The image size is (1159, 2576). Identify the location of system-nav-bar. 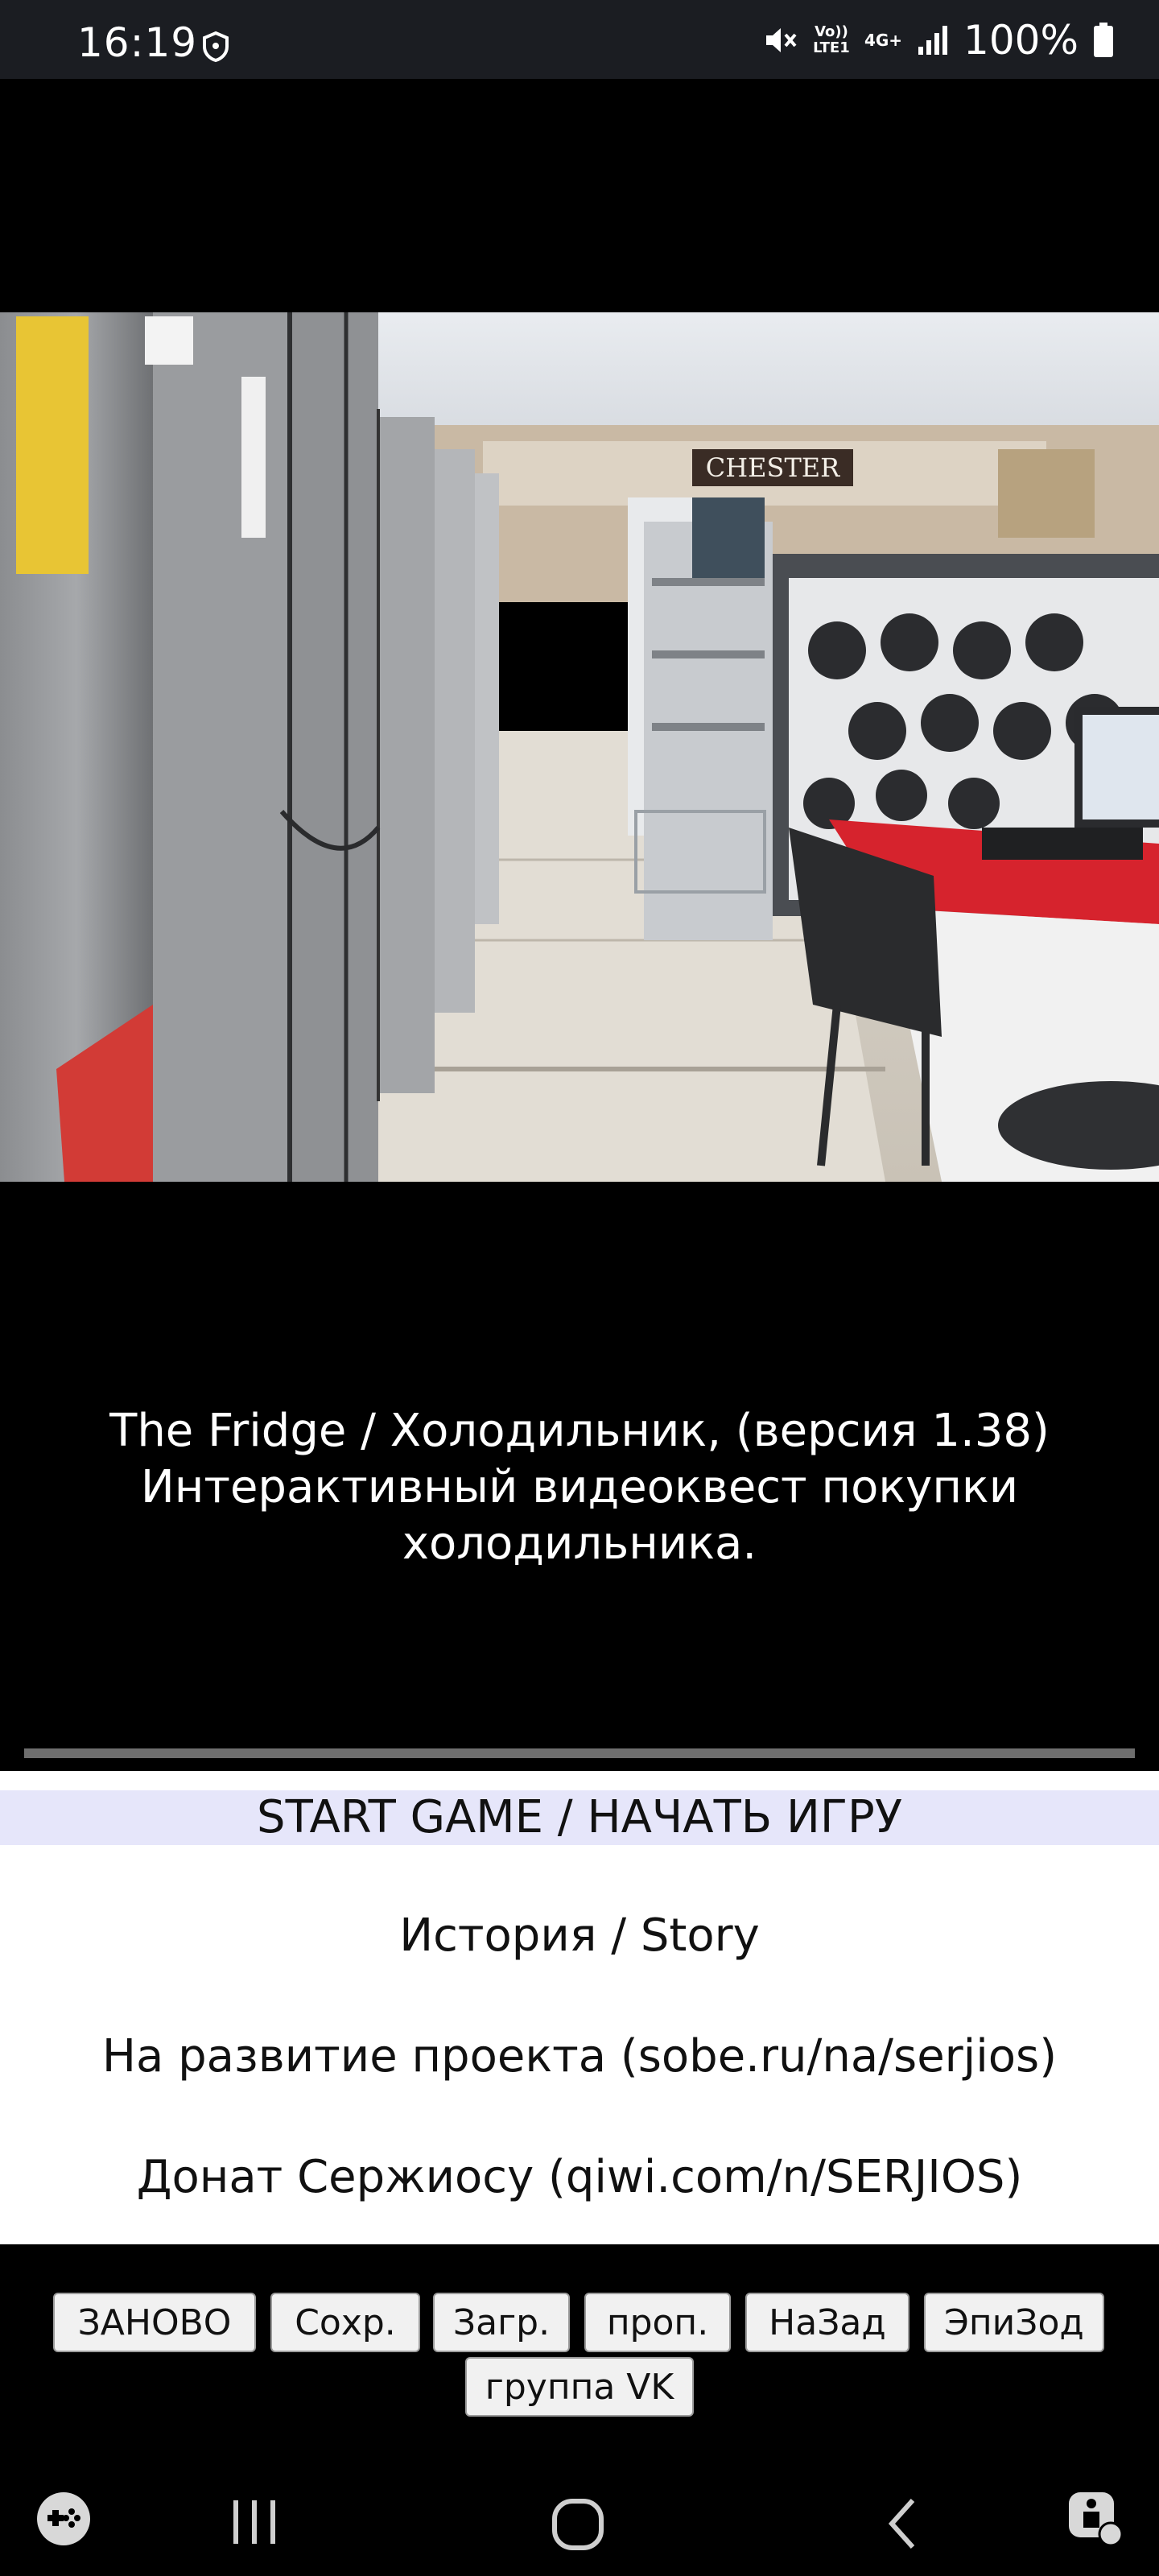
(579, 2519).